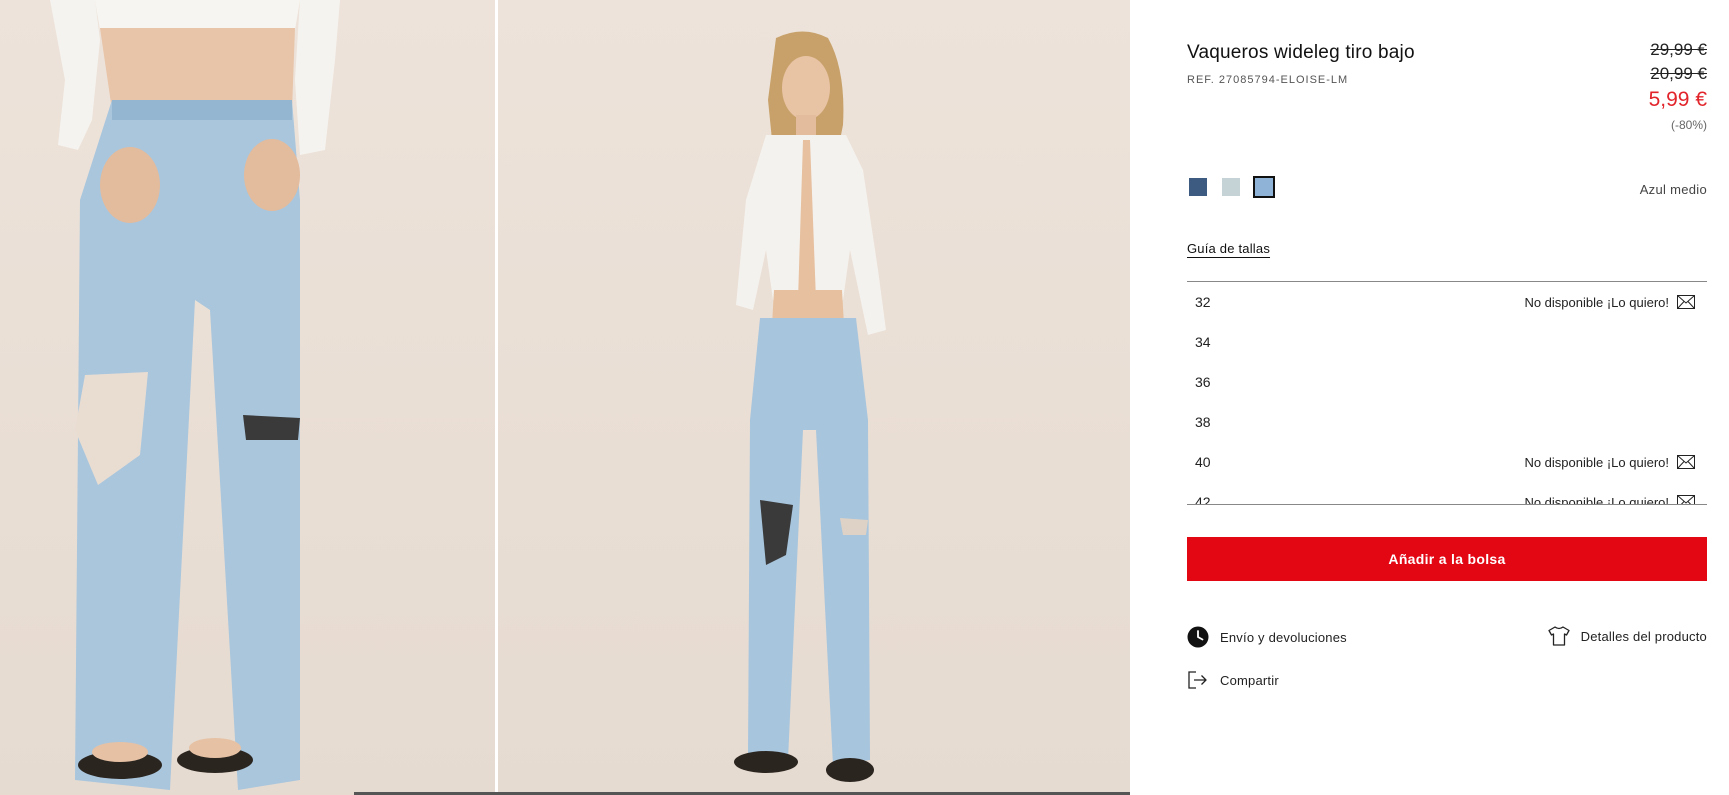  What do you see at coordinates (1677, 99) in the screenshot?
I see `current-price: 5,99 €` at bounding box center [1677, 99].